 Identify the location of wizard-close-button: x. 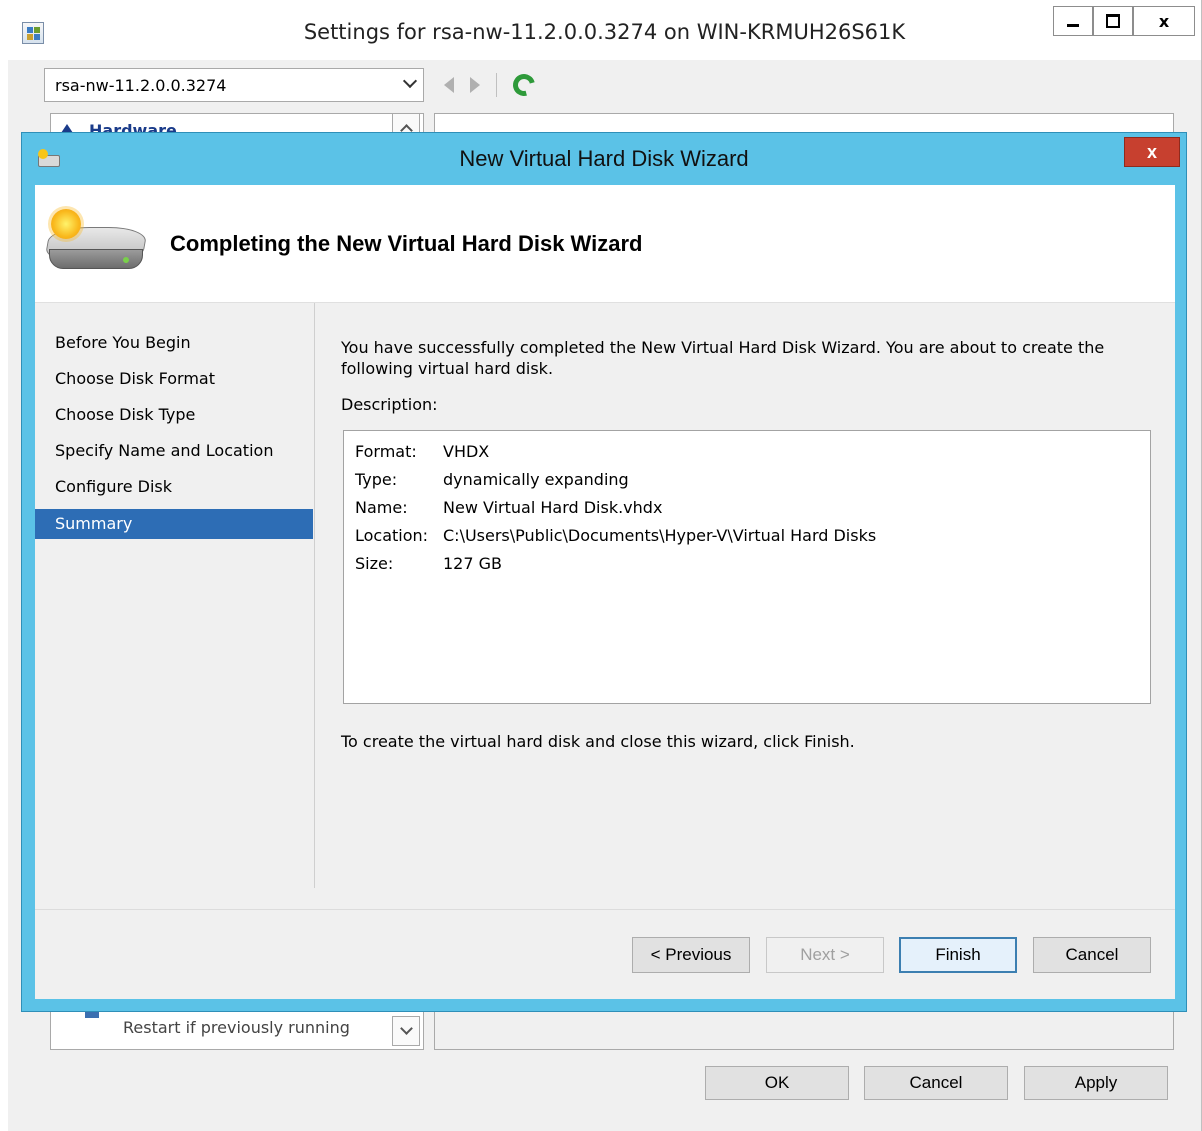
(1152, 152).